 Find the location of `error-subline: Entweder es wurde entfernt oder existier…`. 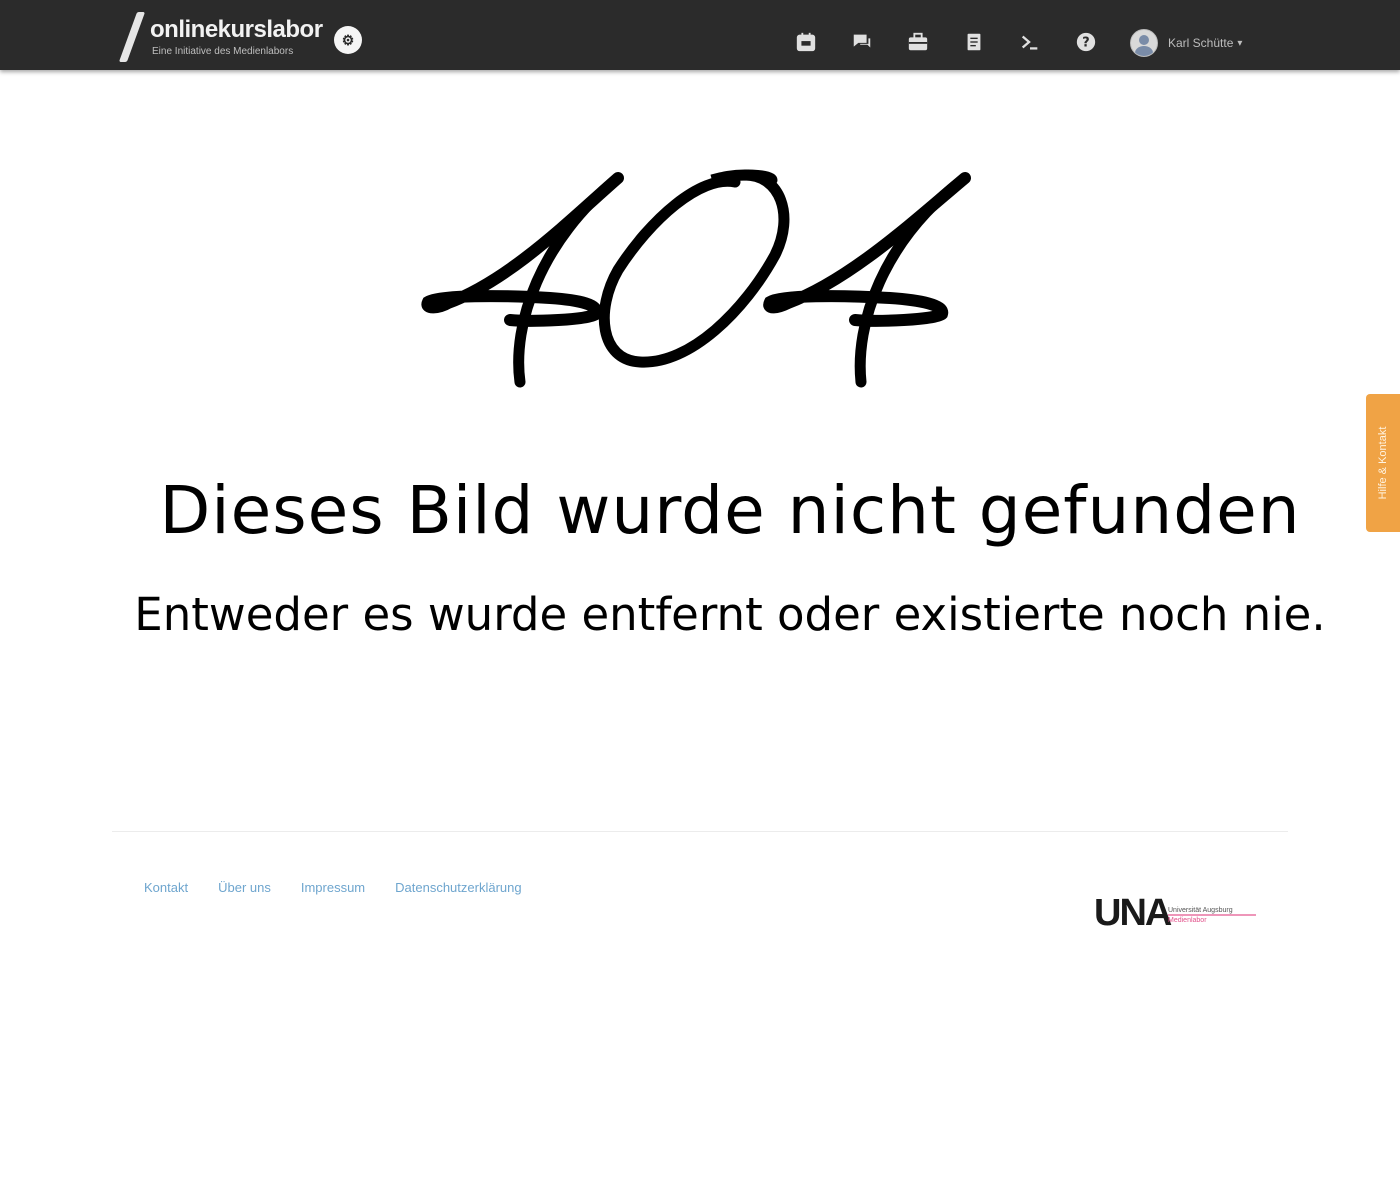

error-subline: Entweder es wurde entfernt oder existier… is located at coordinates (730, 614).